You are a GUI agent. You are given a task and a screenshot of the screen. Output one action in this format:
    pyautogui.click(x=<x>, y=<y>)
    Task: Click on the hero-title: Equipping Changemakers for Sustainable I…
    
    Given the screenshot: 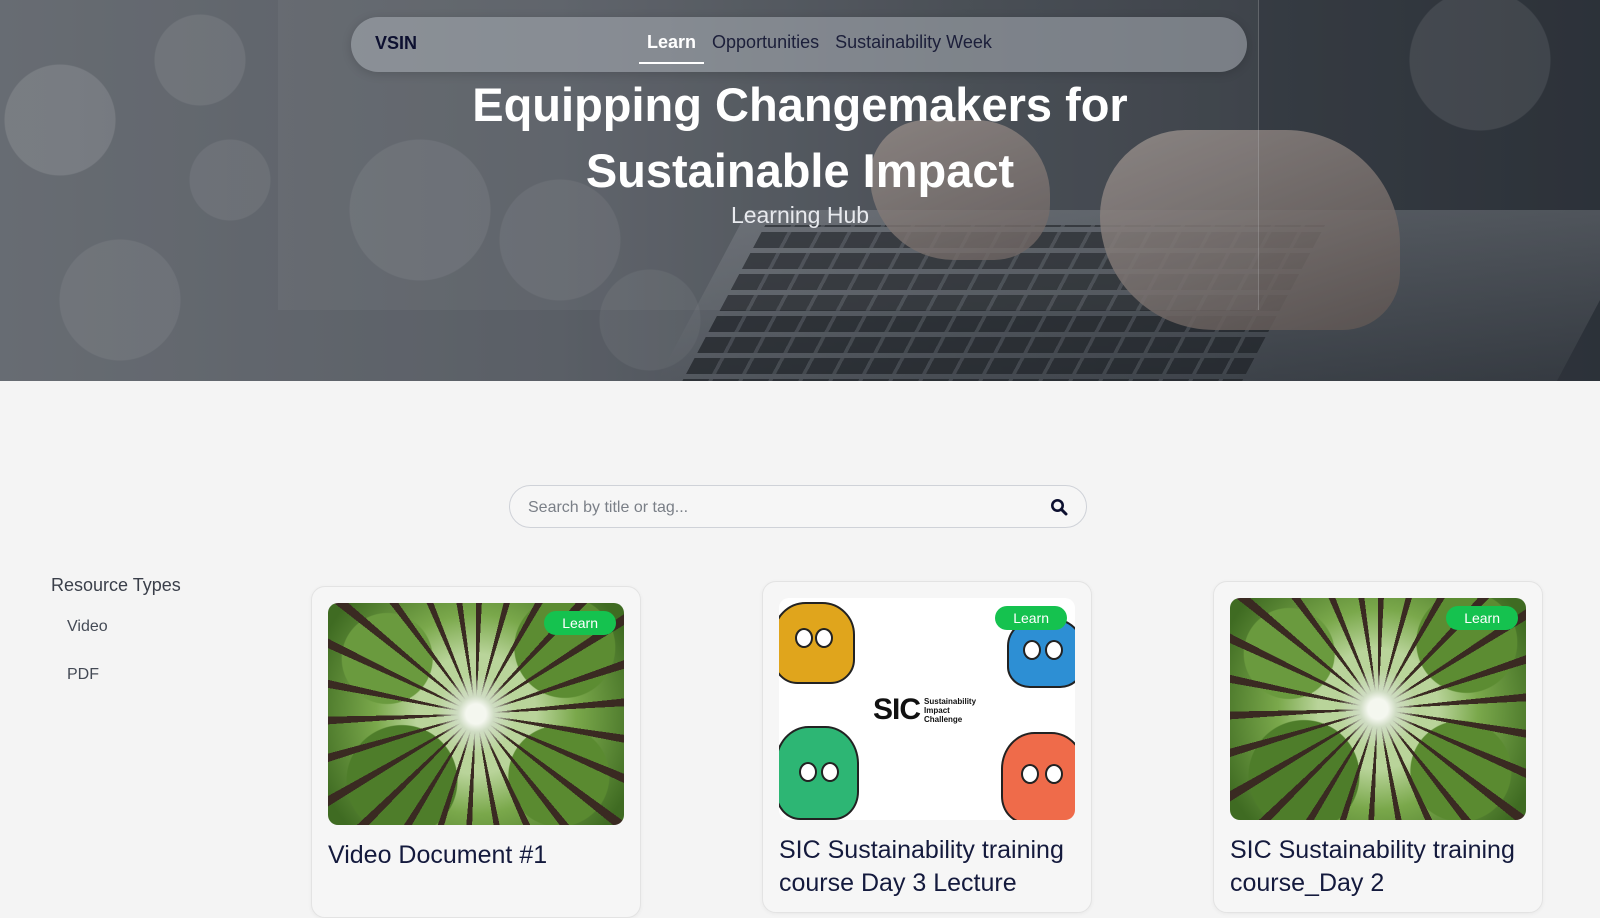 What is the action you would take?
    pyautogui.click(x=800, y=137)
    